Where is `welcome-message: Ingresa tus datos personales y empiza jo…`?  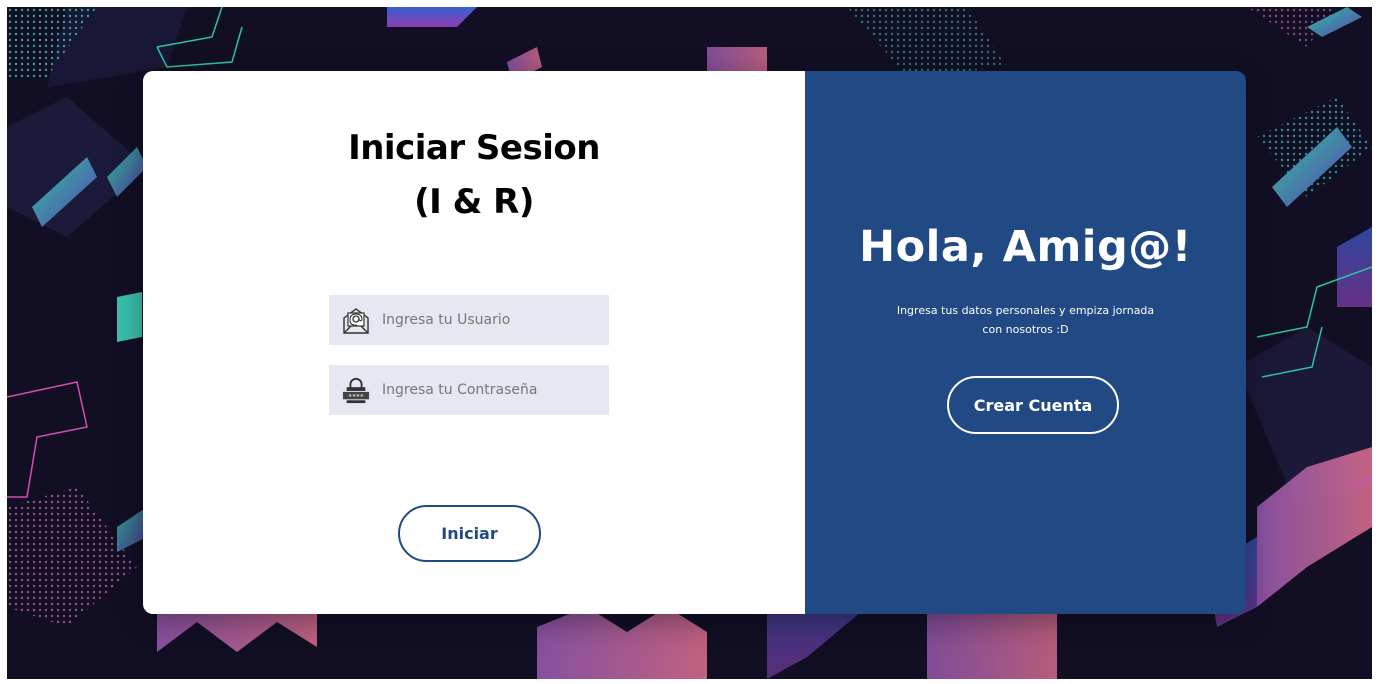 welcome-message: Ingresa tus datos personales y empiza jo… is located at coordinates (1025, 320).